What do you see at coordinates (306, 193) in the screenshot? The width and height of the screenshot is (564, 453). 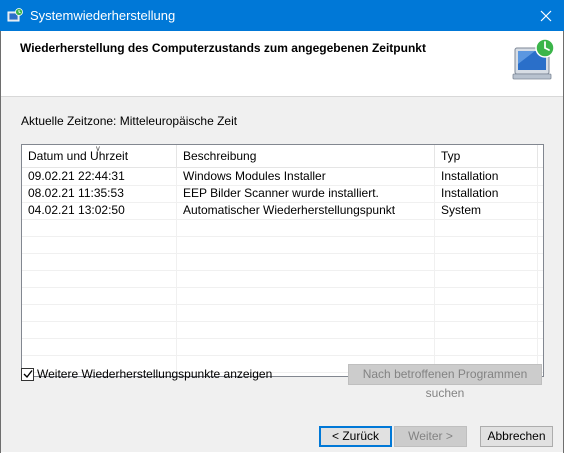 I see `cell-description: EEP Bilder Scanner wurde installiert.` at bounding box center [306, 193].